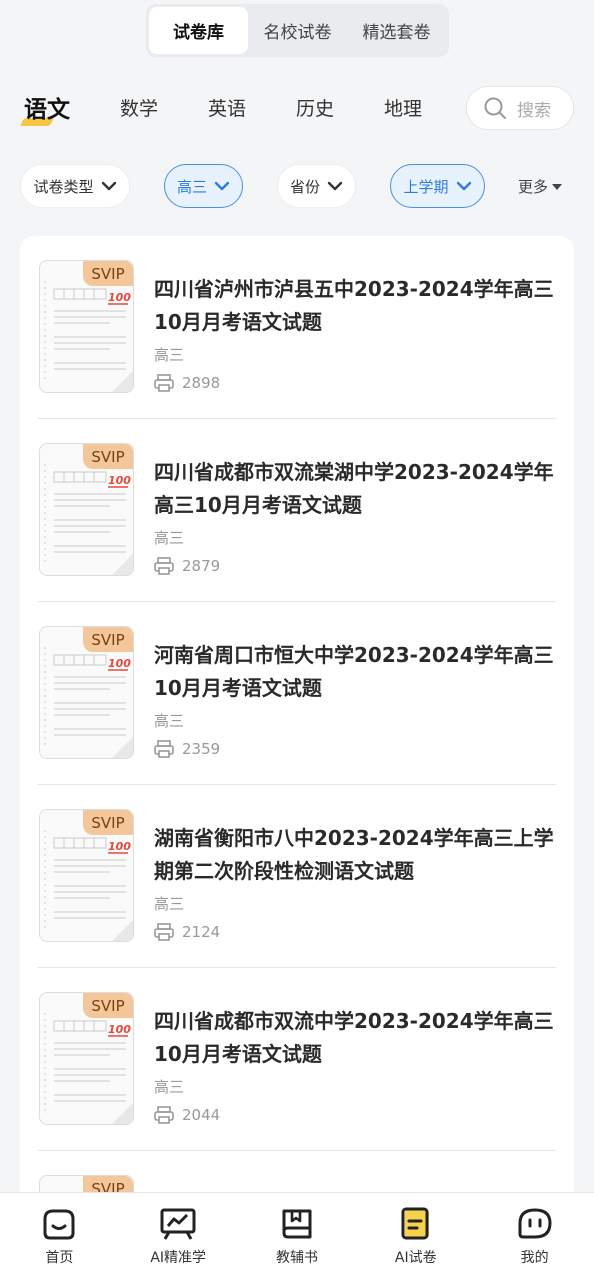  Describe the element at coordinates (201, 383) in the screenshot. I see `print-count-value: 2898` at that location.